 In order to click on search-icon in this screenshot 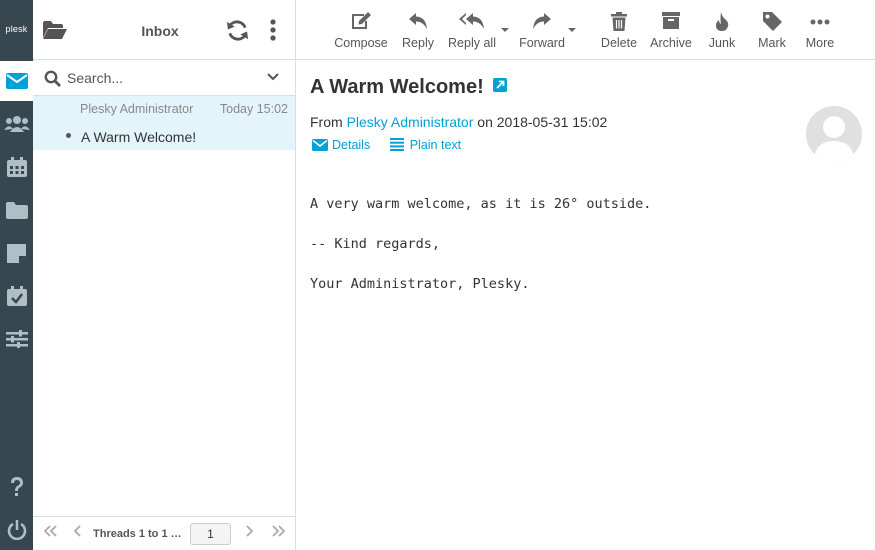, I will do `click(52, 78)`.